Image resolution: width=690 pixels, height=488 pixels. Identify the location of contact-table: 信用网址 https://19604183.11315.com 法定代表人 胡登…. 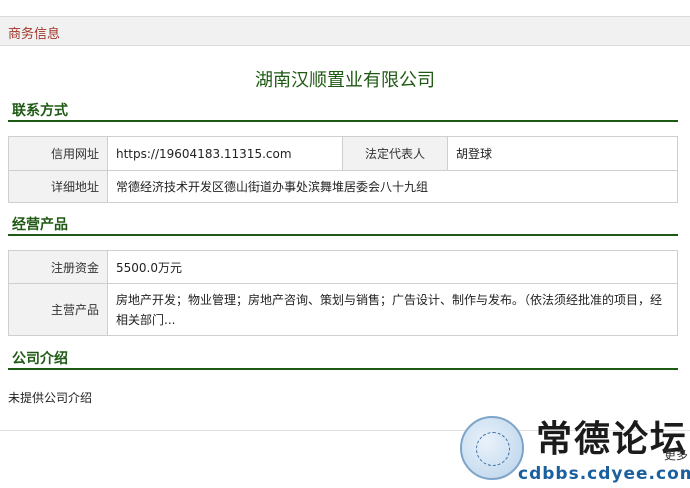
(343, 169).